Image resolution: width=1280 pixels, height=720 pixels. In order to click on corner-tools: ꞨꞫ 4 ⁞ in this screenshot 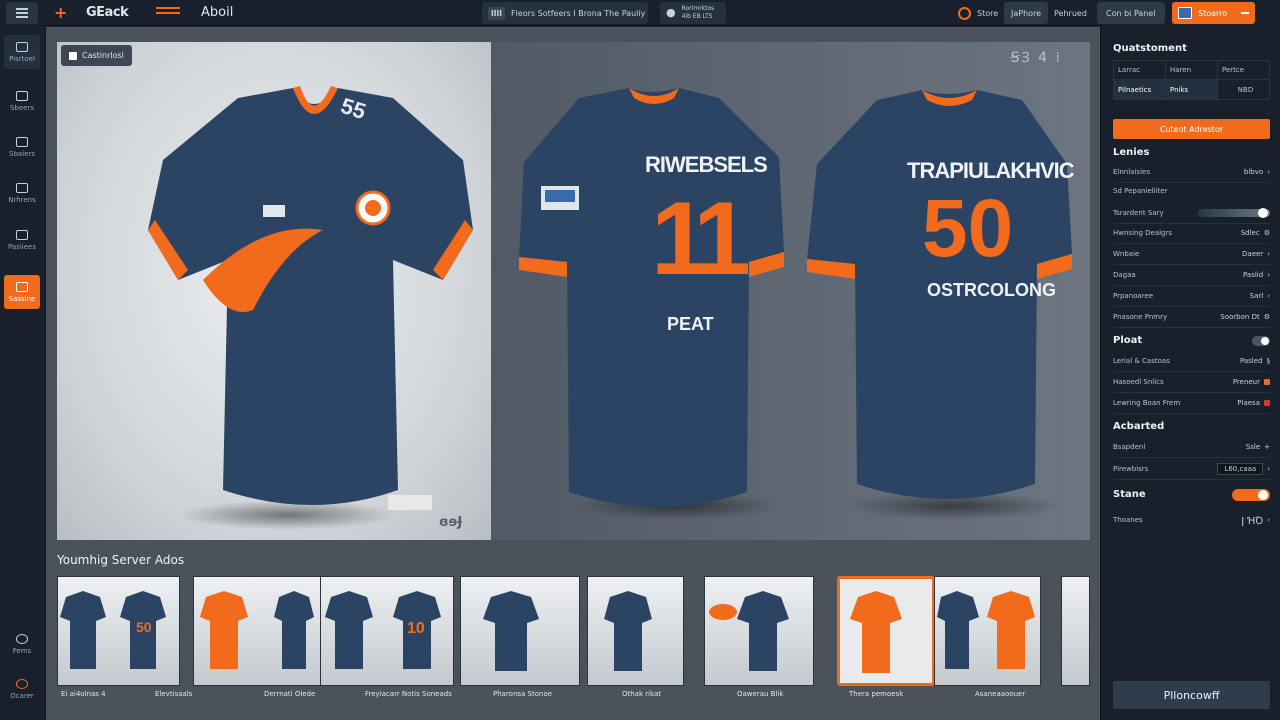, I will do `click(1036, 57)`.